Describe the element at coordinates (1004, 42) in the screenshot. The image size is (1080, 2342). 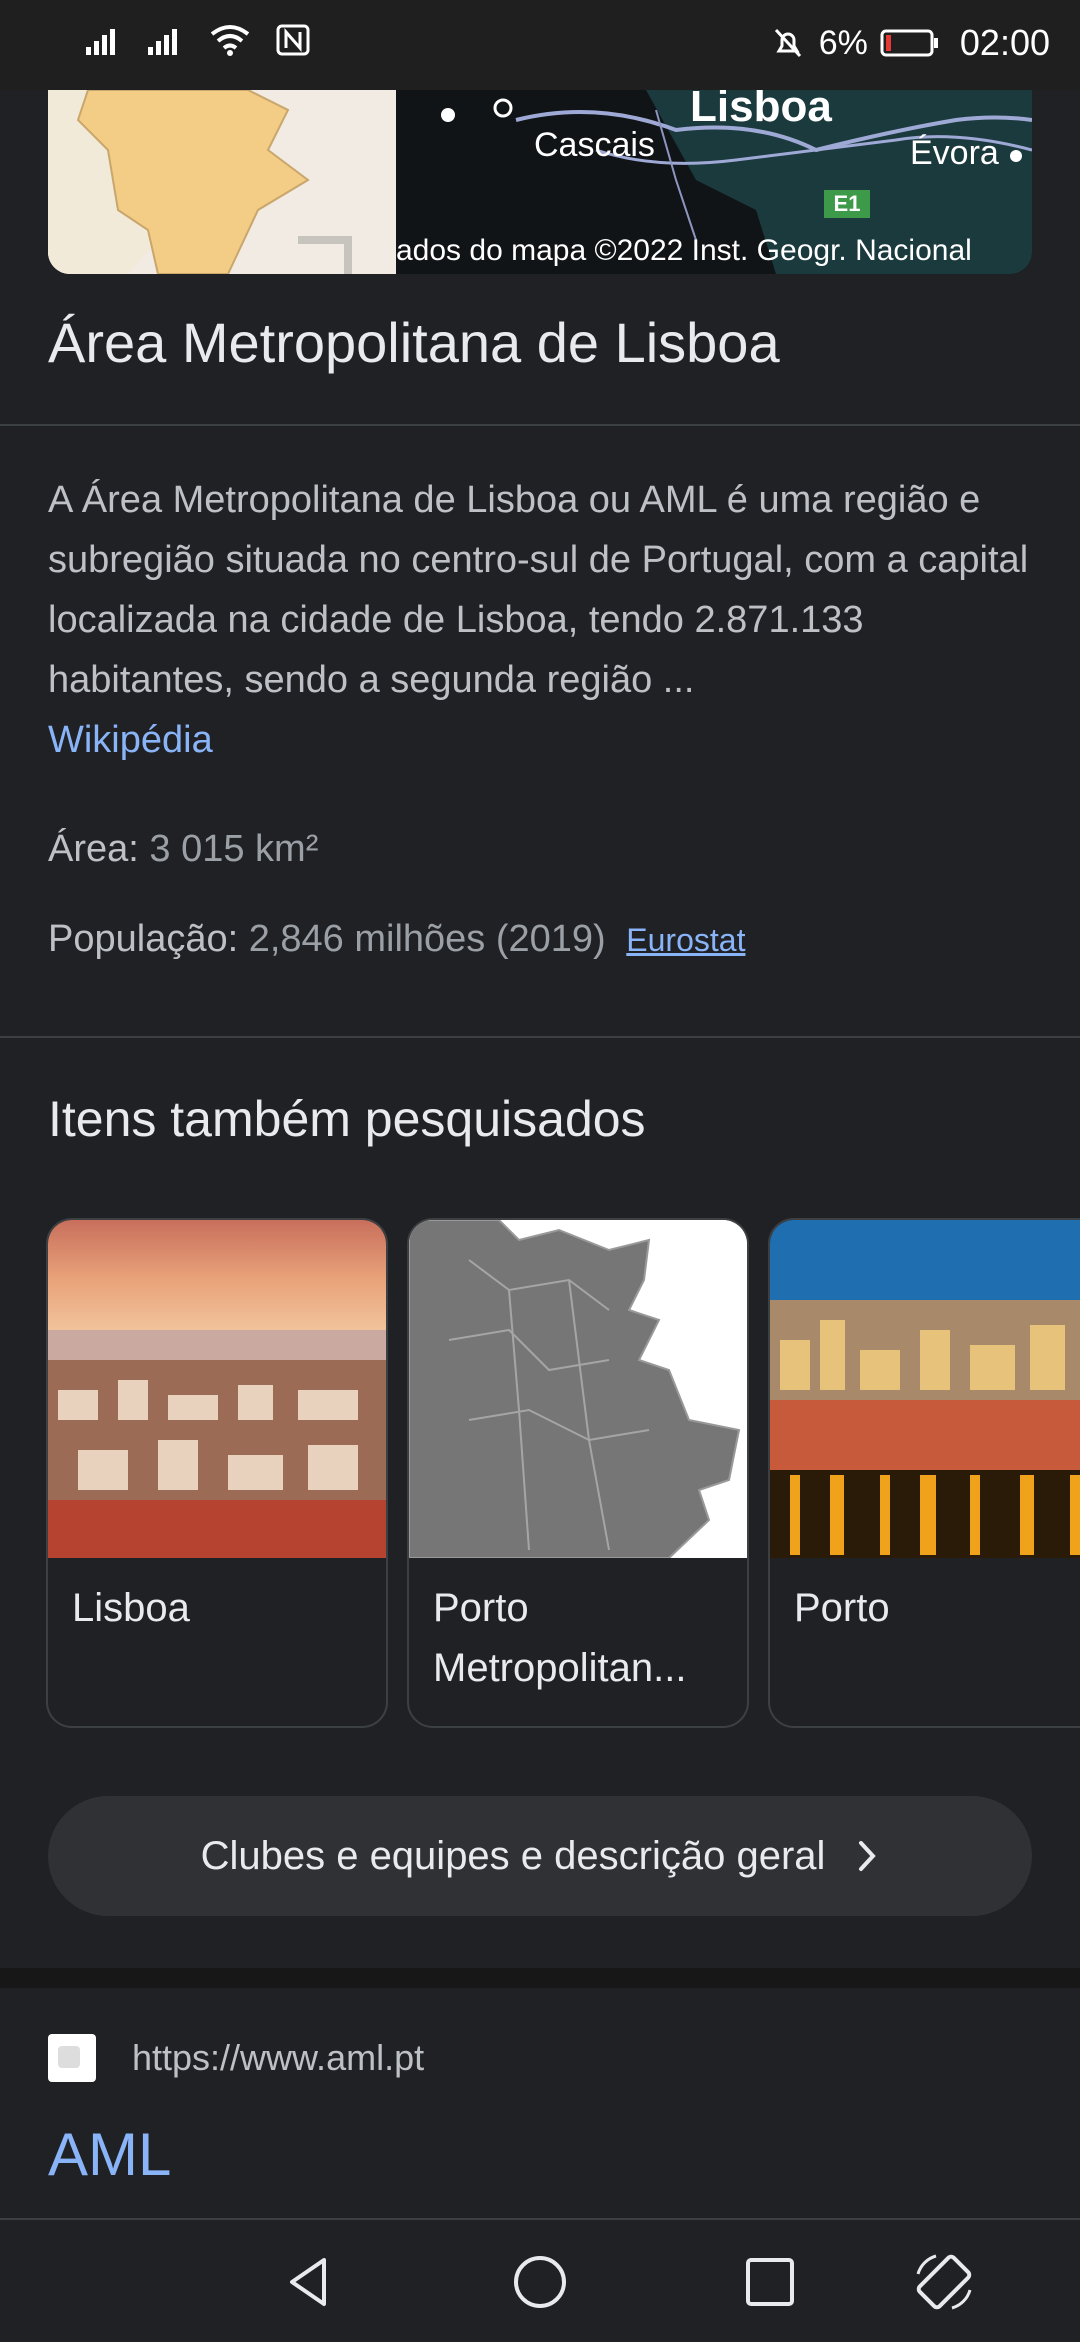
I see `clock: 02:00` at that location.